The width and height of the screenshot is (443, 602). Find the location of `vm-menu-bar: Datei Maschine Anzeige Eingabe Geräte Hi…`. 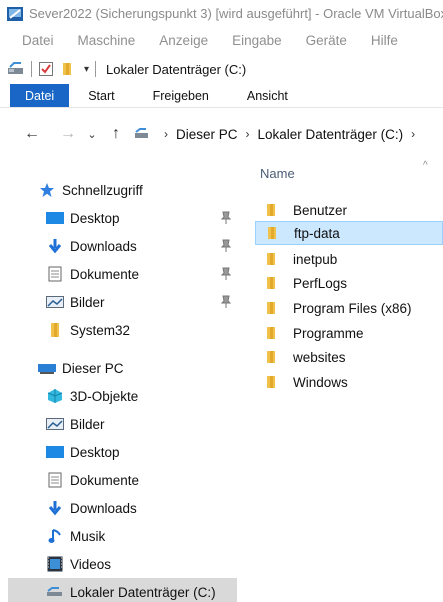

vm-menu-bar: Datei Maschine Anzeige Eingabe Geräte Hi… is located at coordinates (221, 40).